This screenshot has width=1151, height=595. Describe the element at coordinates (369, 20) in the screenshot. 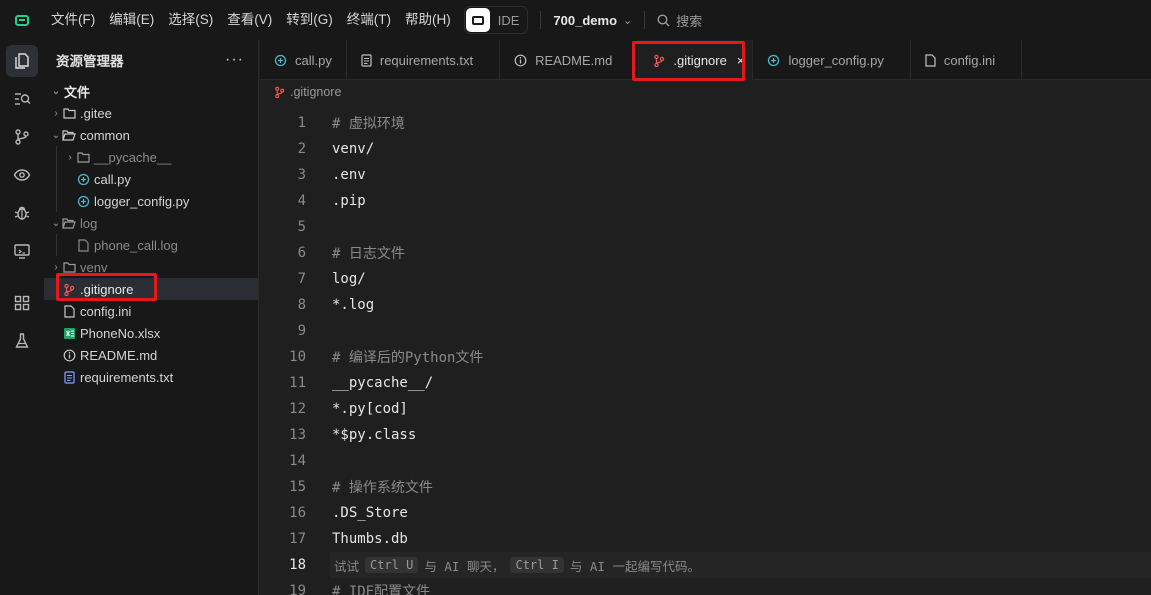

I see `menu-terminal: 终端(T)` at that location.